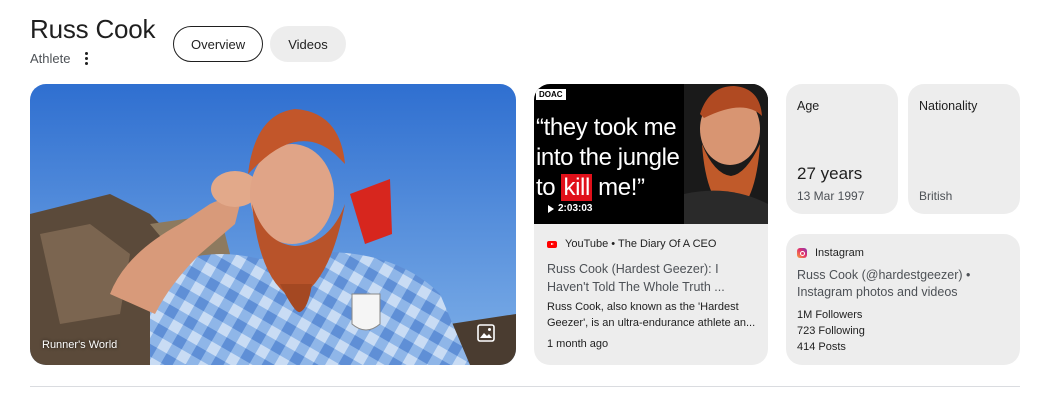 The height and width of the screenshot is (401, 1044). I want to click on thumb-text-kill: kill, so click(576, 187).